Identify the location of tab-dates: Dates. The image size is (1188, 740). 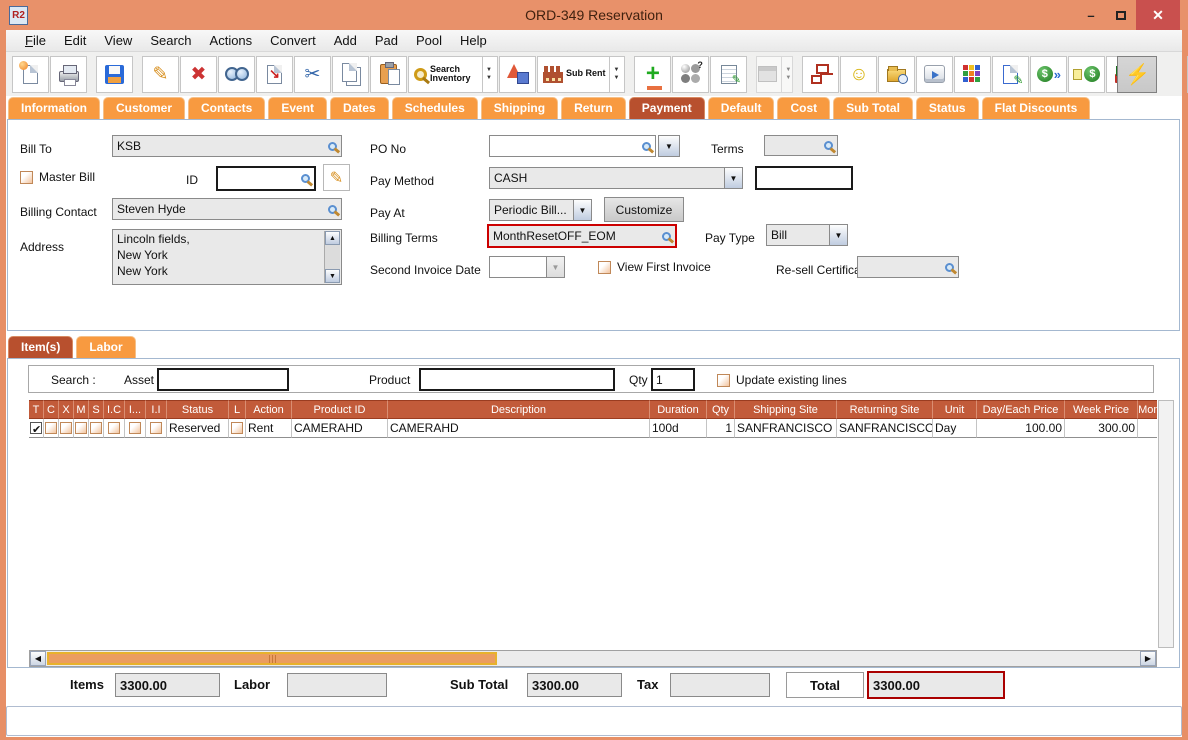
(359, 108).